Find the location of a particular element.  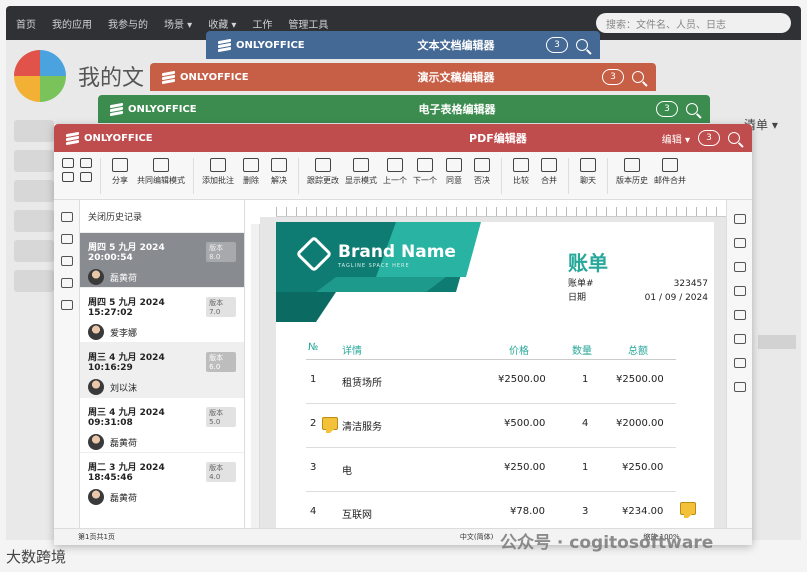

merge-button: 合并 is located at coordinates (549, 176).